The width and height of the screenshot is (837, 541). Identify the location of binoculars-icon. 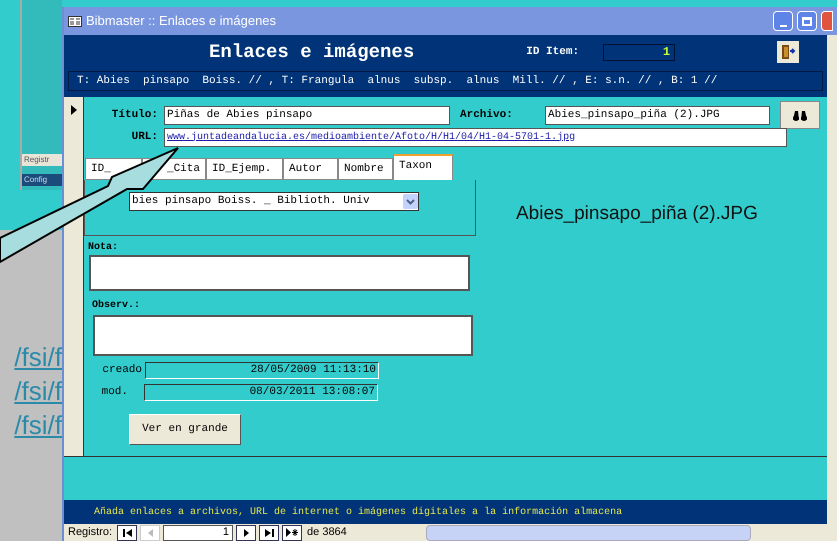
(800, 115).